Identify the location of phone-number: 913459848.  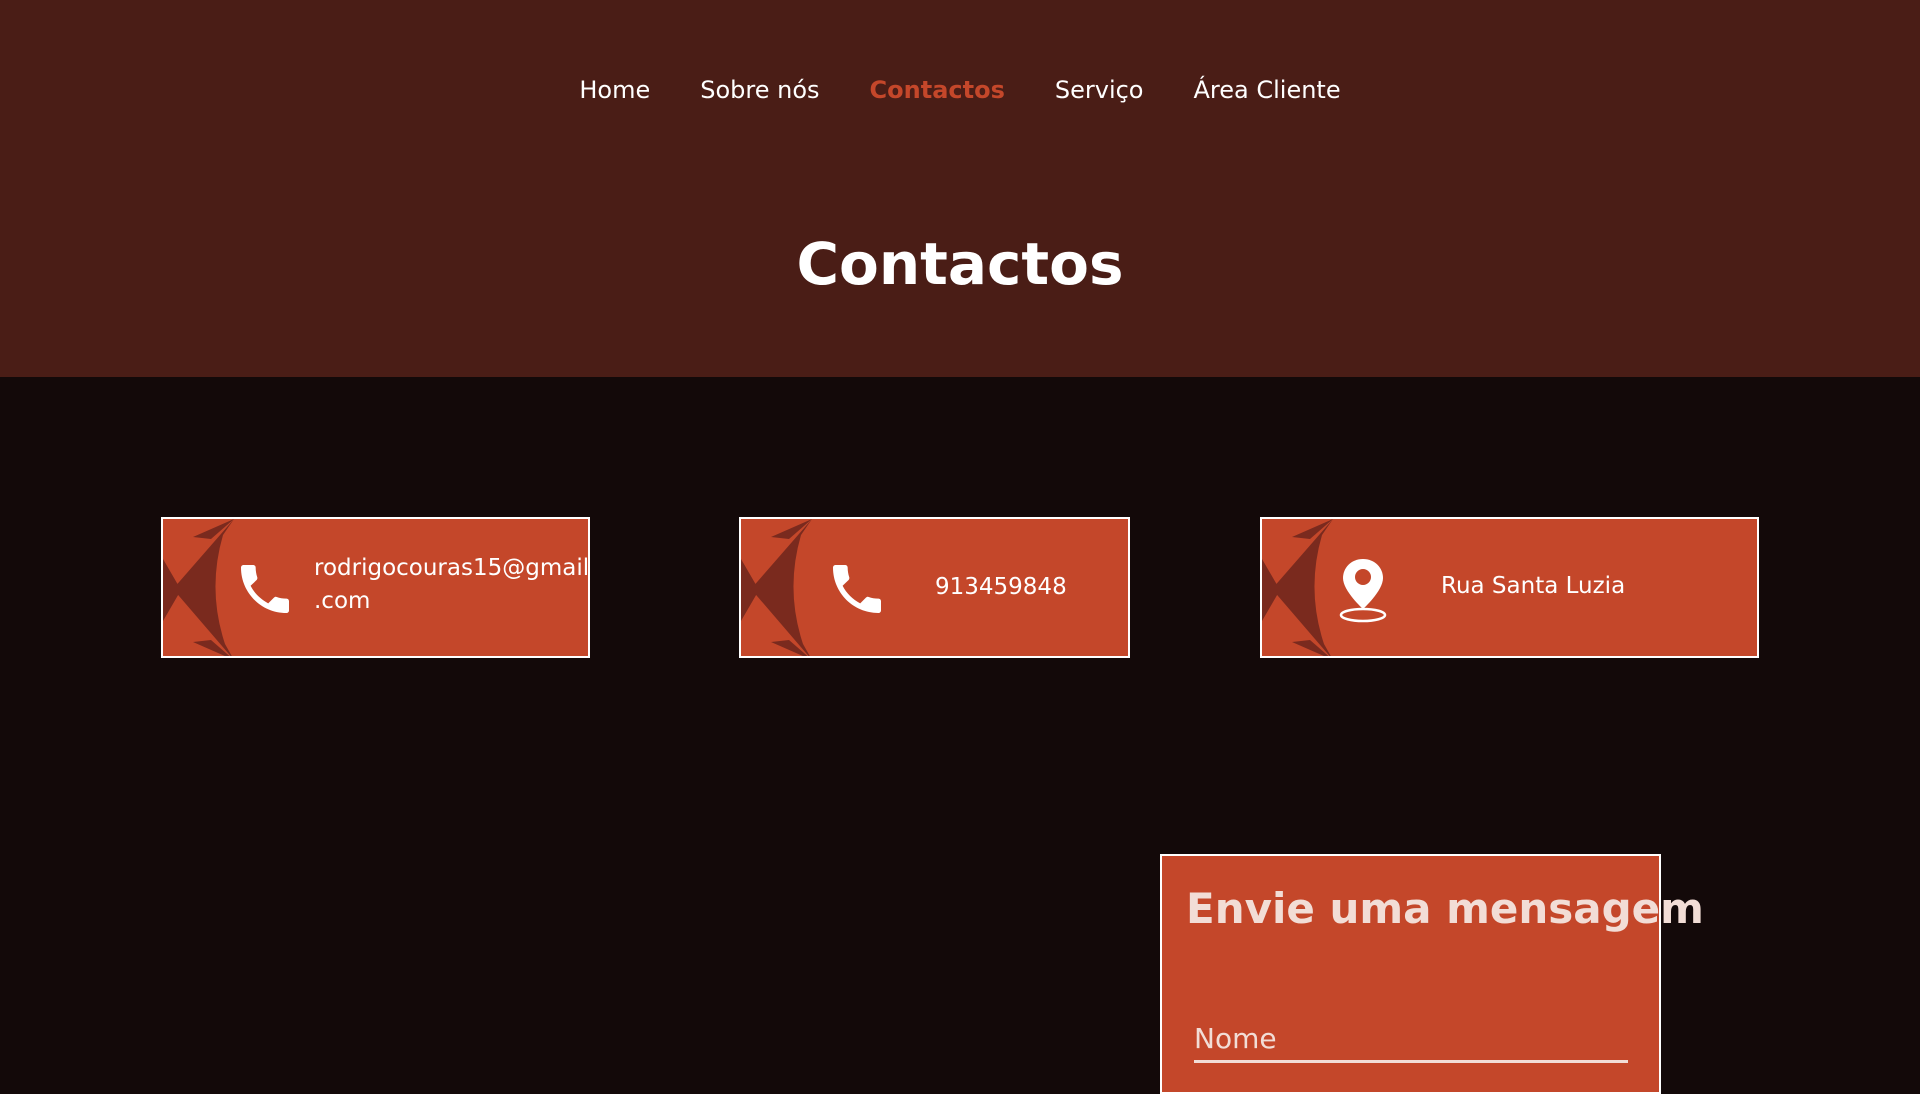
(1001, 587).